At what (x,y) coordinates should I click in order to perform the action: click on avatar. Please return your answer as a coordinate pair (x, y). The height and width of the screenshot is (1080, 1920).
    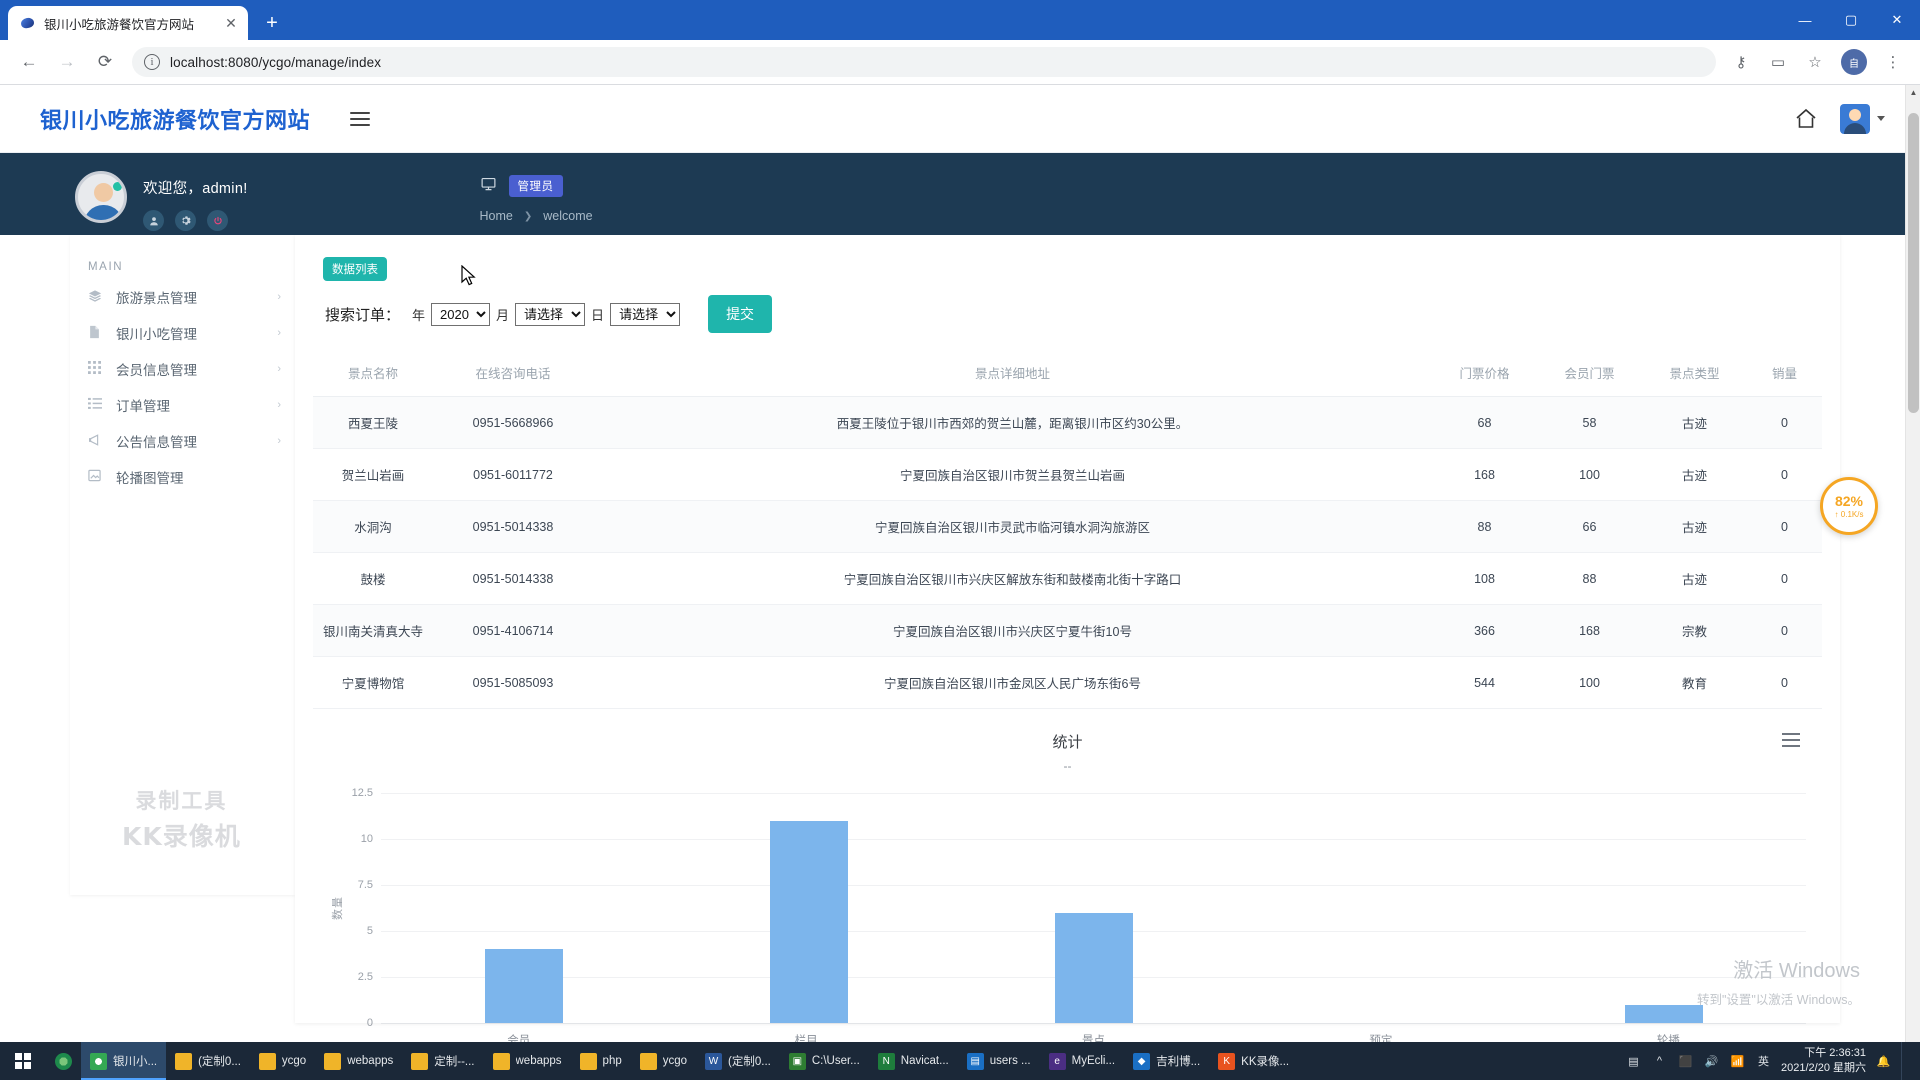
    Looking at the image, I should click on (1855, 118).